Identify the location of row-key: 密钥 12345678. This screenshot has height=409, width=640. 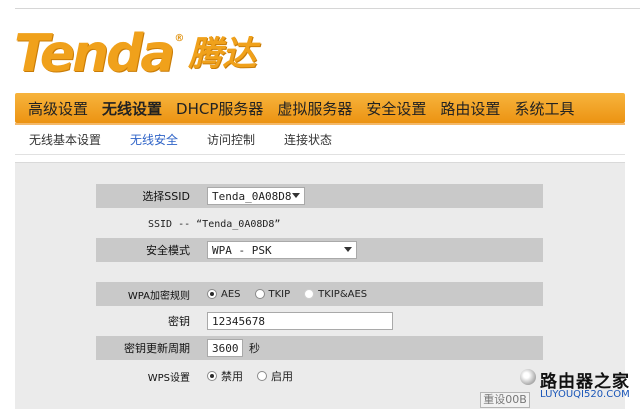
(319, 321).